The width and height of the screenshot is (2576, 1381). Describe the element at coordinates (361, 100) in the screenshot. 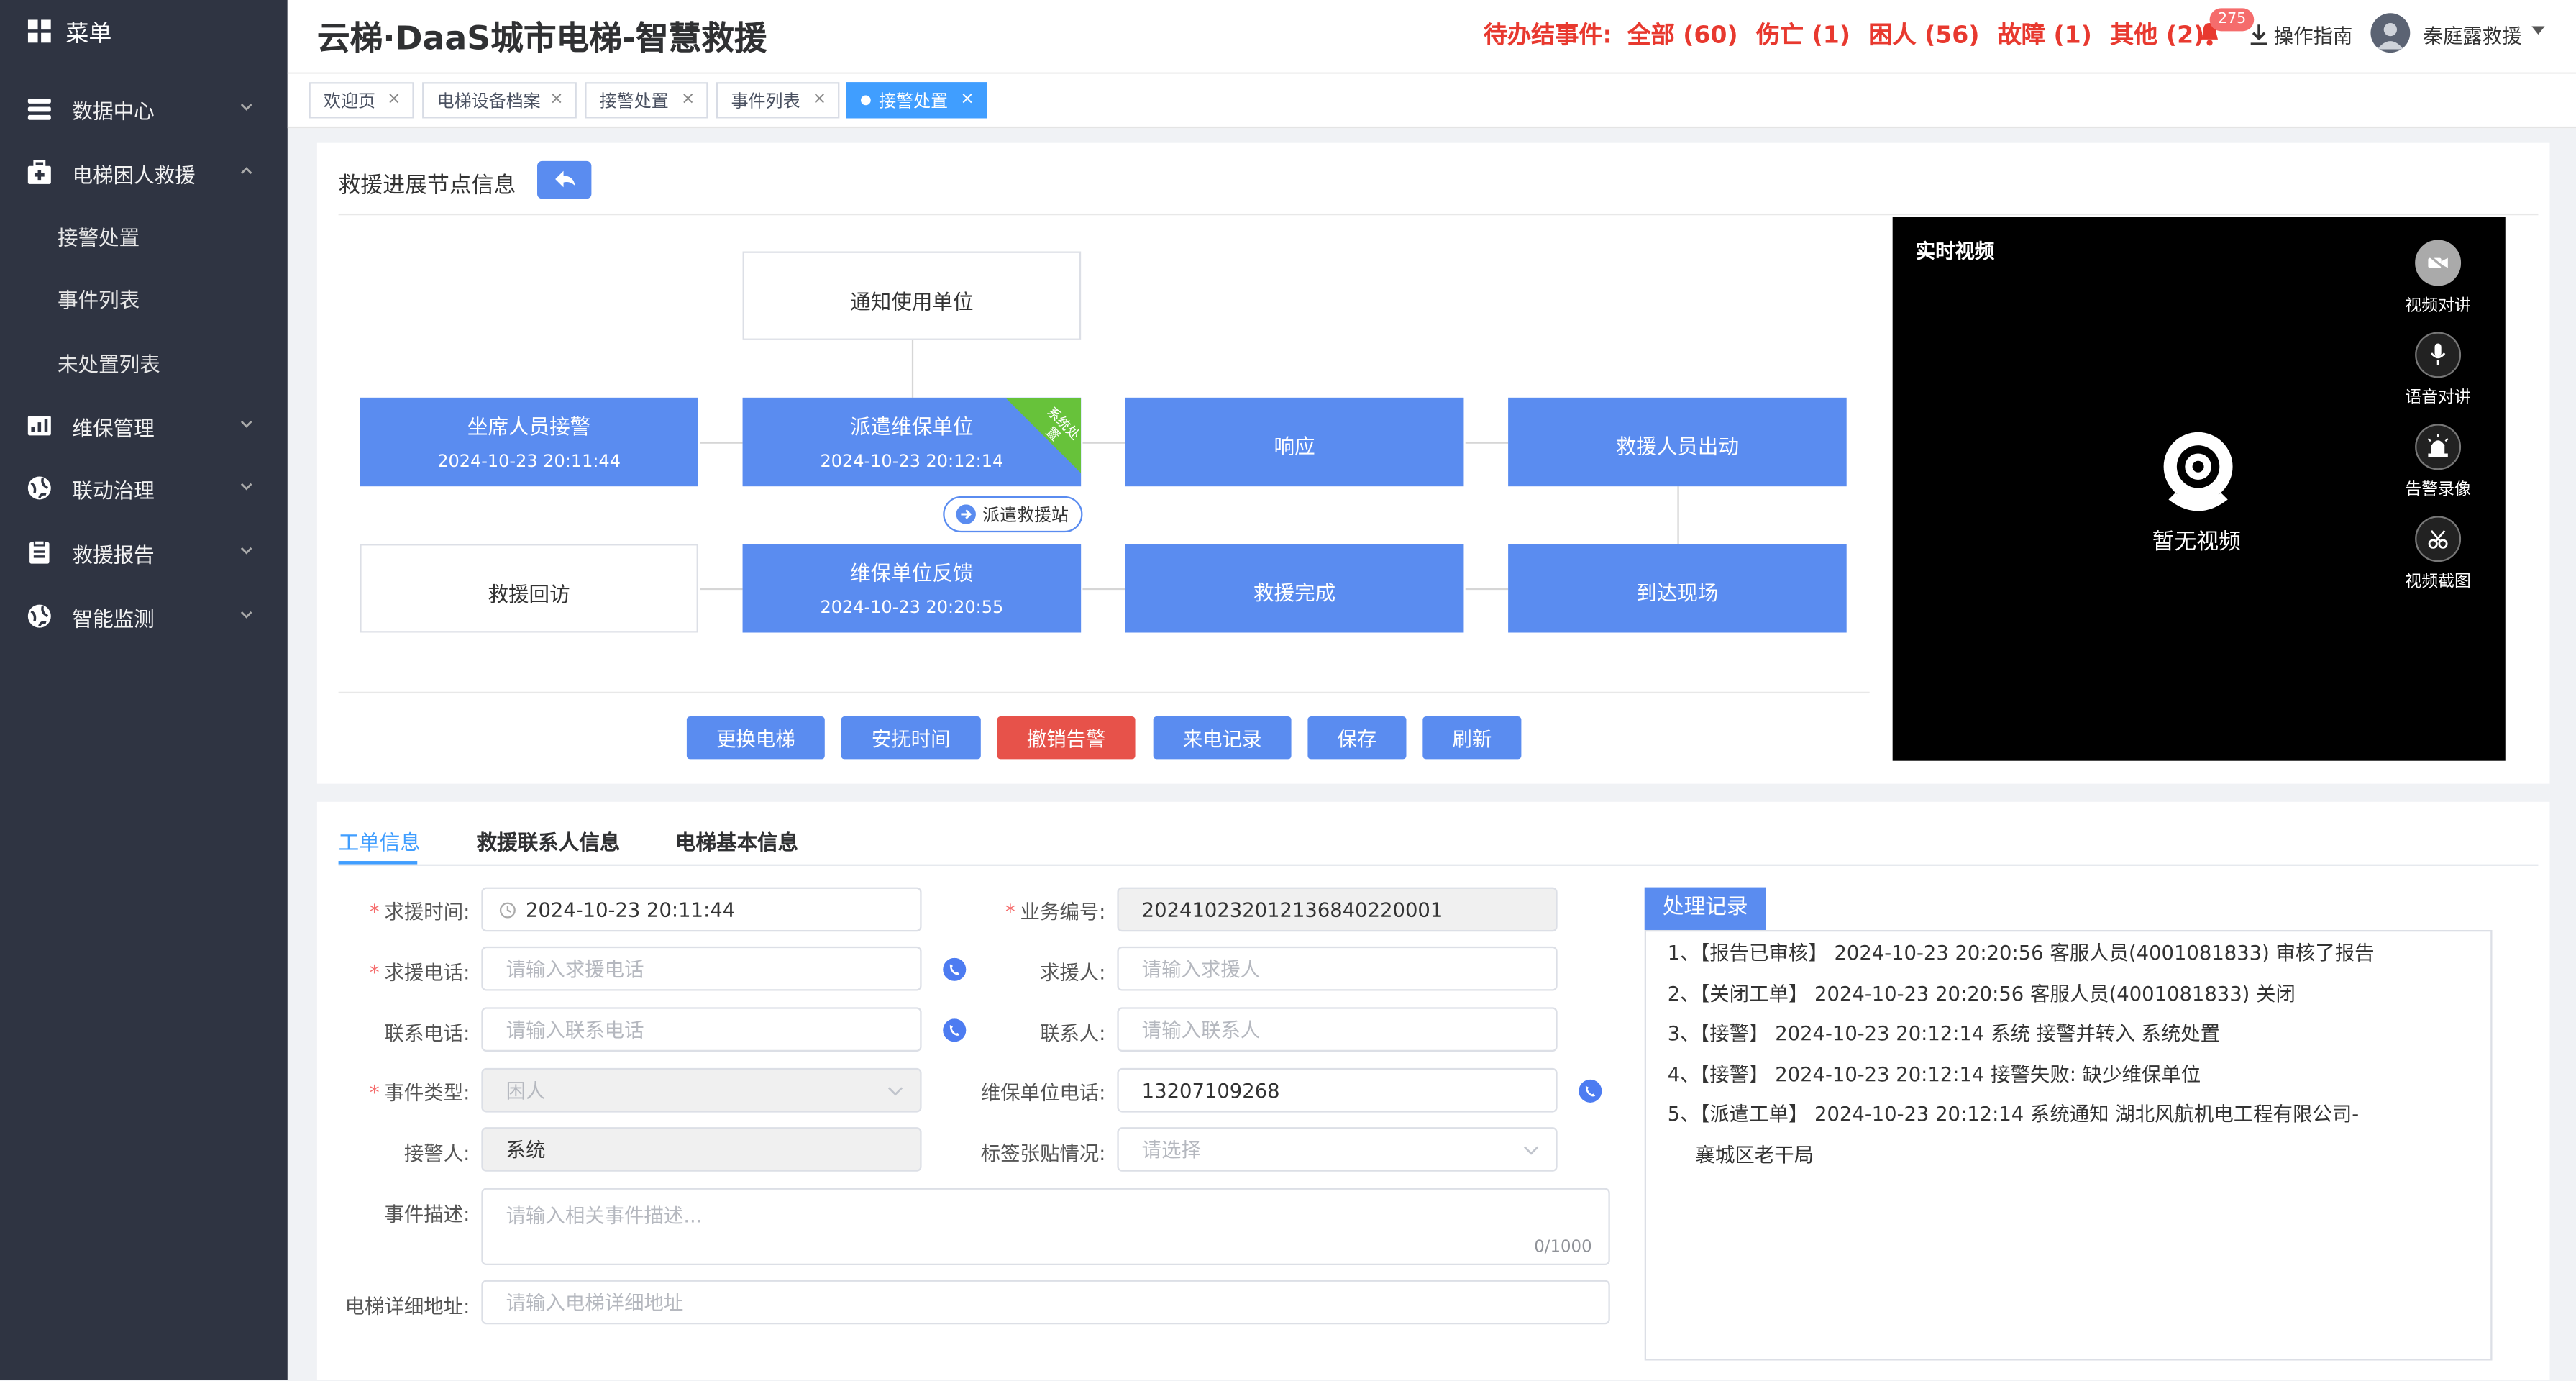

I see `tab-welcome: 欢迎页 ×` at that location.